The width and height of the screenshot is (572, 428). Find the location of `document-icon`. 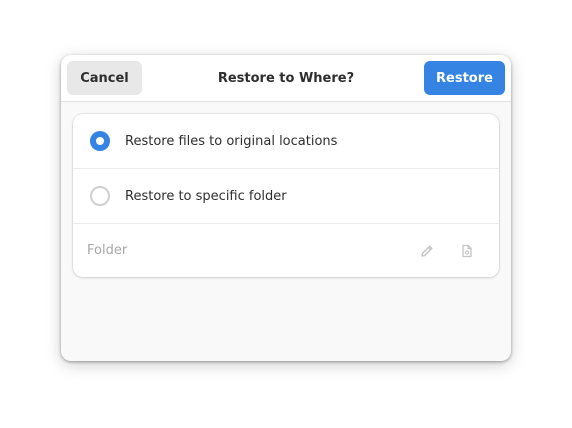

document-icon is located at coordinates (467, 251).